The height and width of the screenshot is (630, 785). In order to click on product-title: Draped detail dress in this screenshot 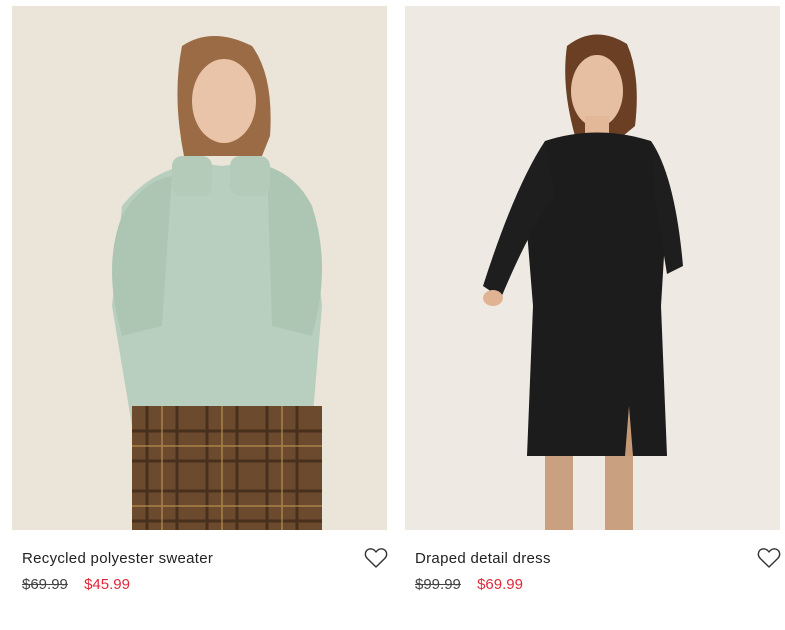, I will do `click(483, 558)`.